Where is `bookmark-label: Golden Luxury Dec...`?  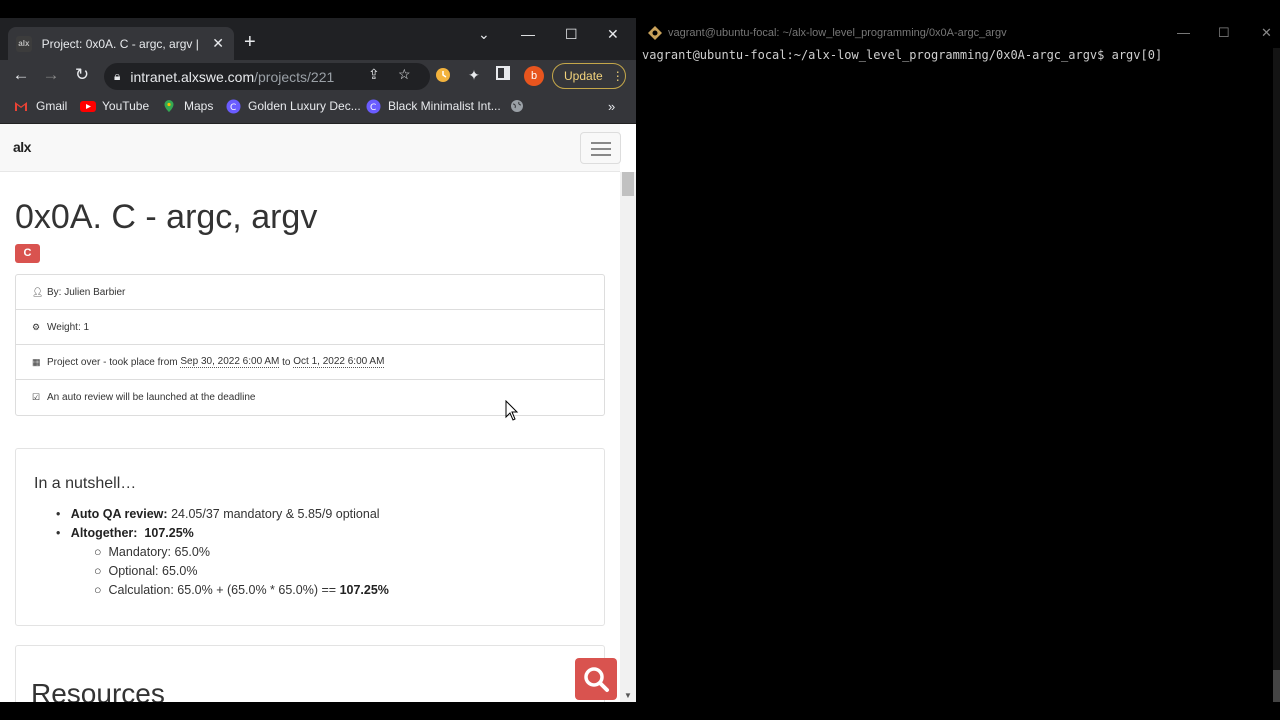
bookmark-label: Golden Luxury Dec... is located at coordinates (304, 106).